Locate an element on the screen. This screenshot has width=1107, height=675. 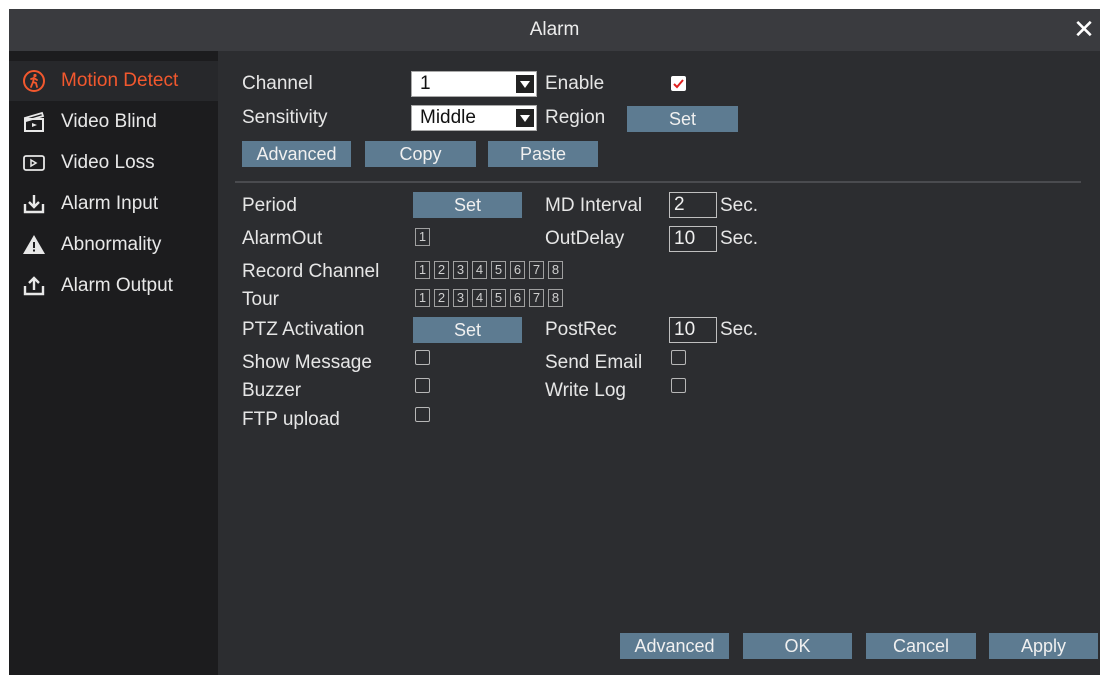
tour-box: 5 is located at coordinates (498, 298).